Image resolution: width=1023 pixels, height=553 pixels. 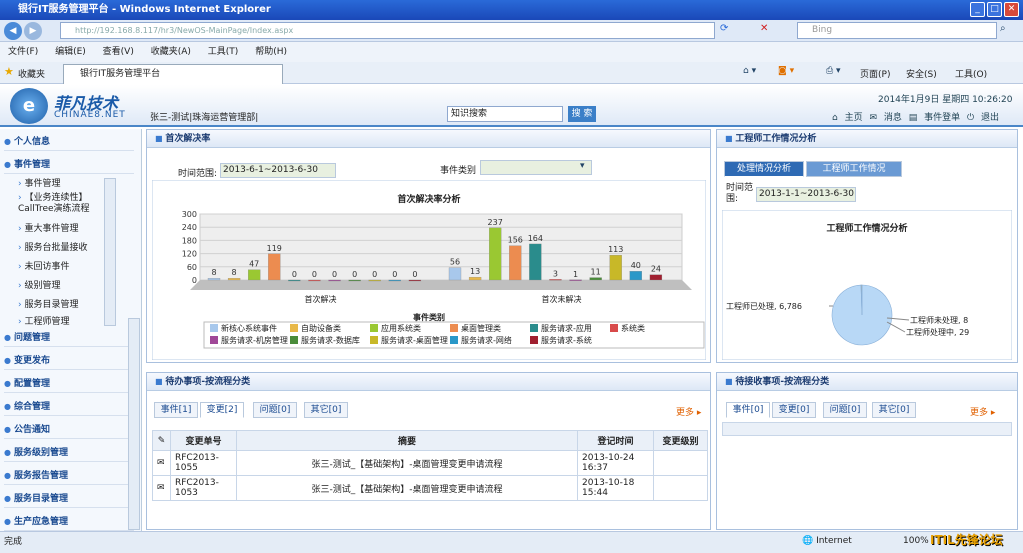 What do you see at coordinates (23, 52) in the screenshot?
I see `menu-file: 文件(F)` at bounding box center [23, 52].